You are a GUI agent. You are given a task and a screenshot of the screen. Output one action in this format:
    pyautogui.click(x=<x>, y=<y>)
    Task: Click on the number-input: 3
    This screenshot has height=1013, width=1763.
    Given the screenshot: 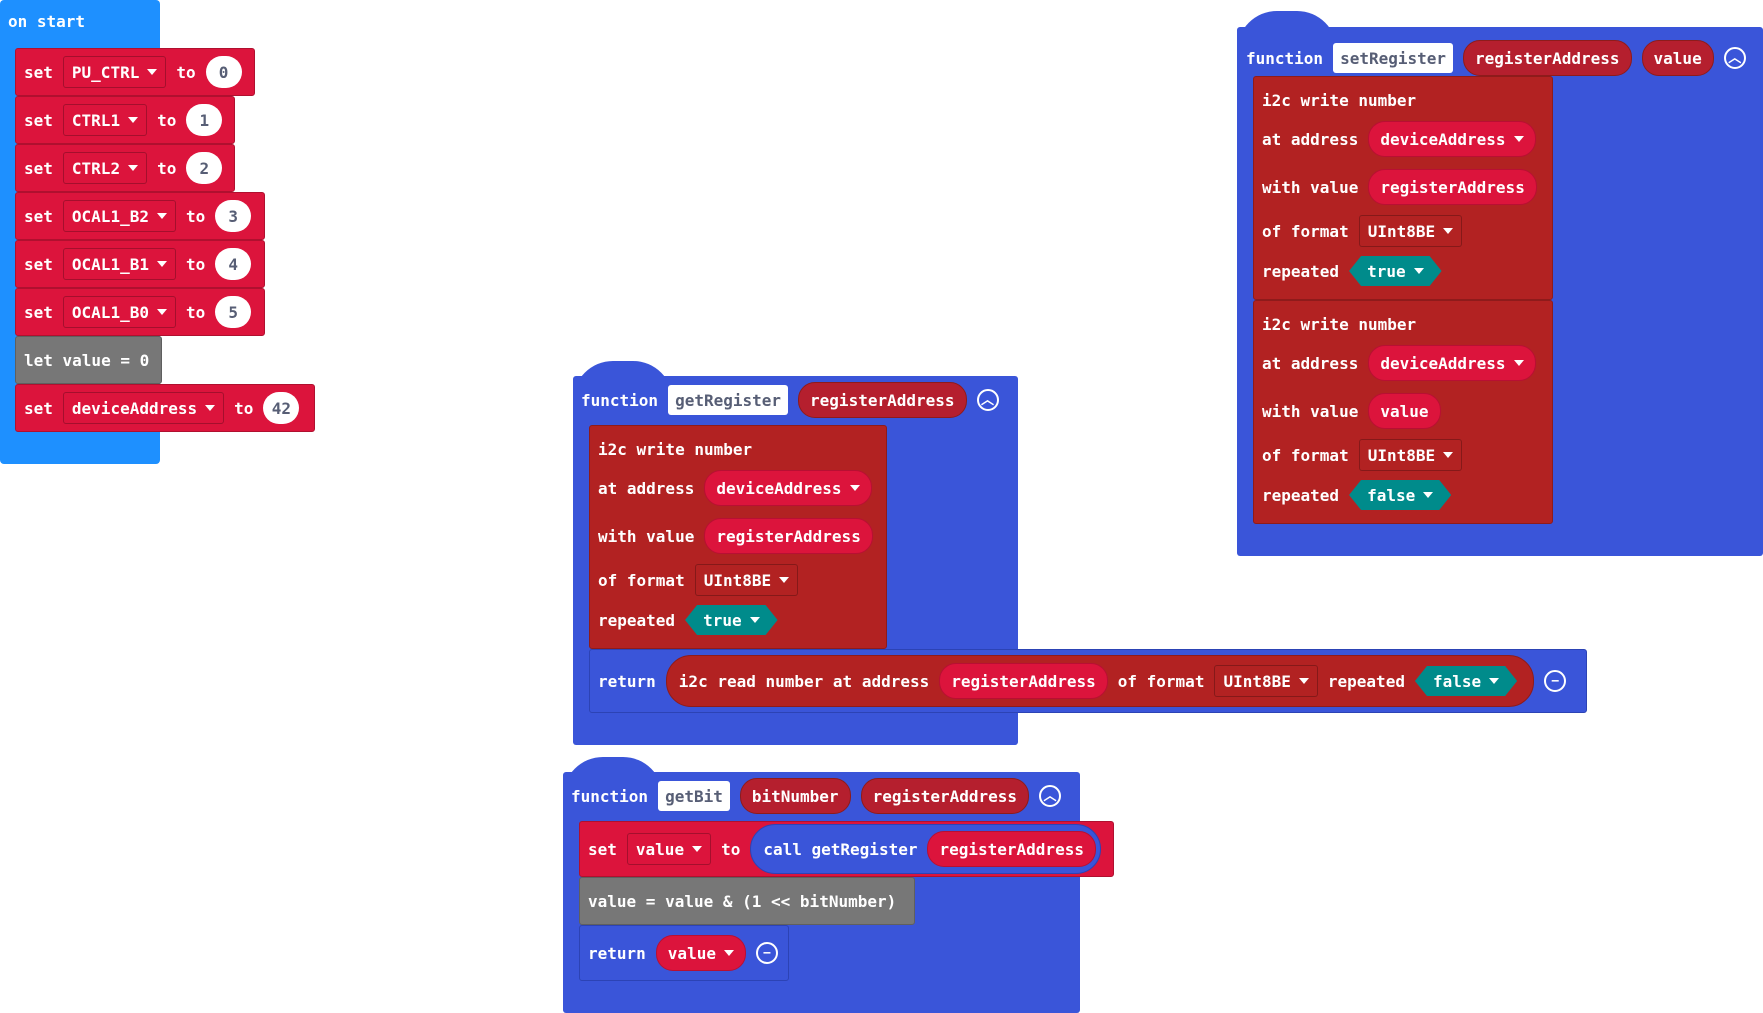 What is the action you would take?
    pyautogui.click(x=233, y=216)
    